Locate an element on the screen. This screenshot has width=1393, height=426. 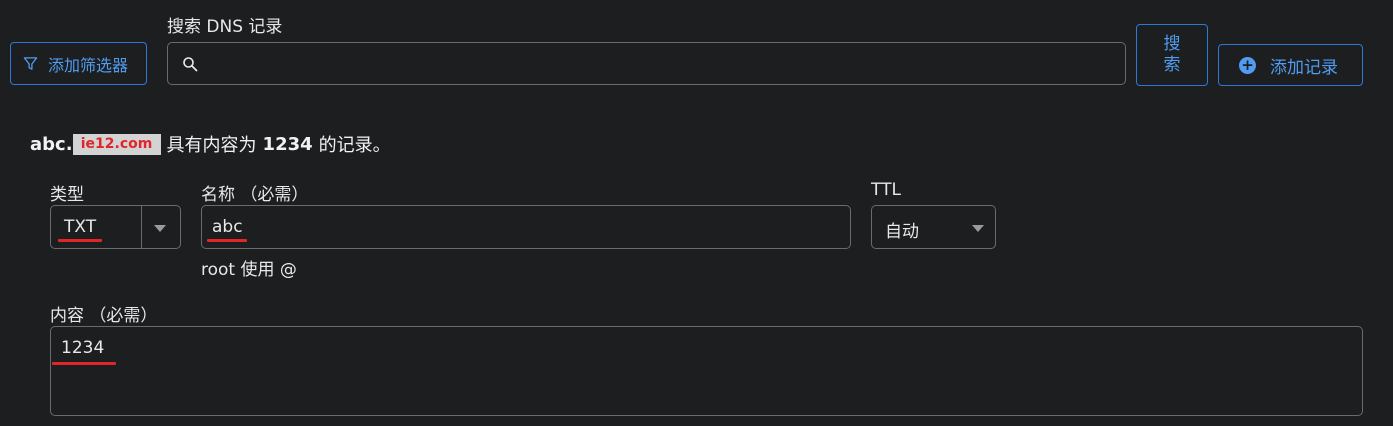
name-hint: root 使用 @ is located at coordinates (249, 270).